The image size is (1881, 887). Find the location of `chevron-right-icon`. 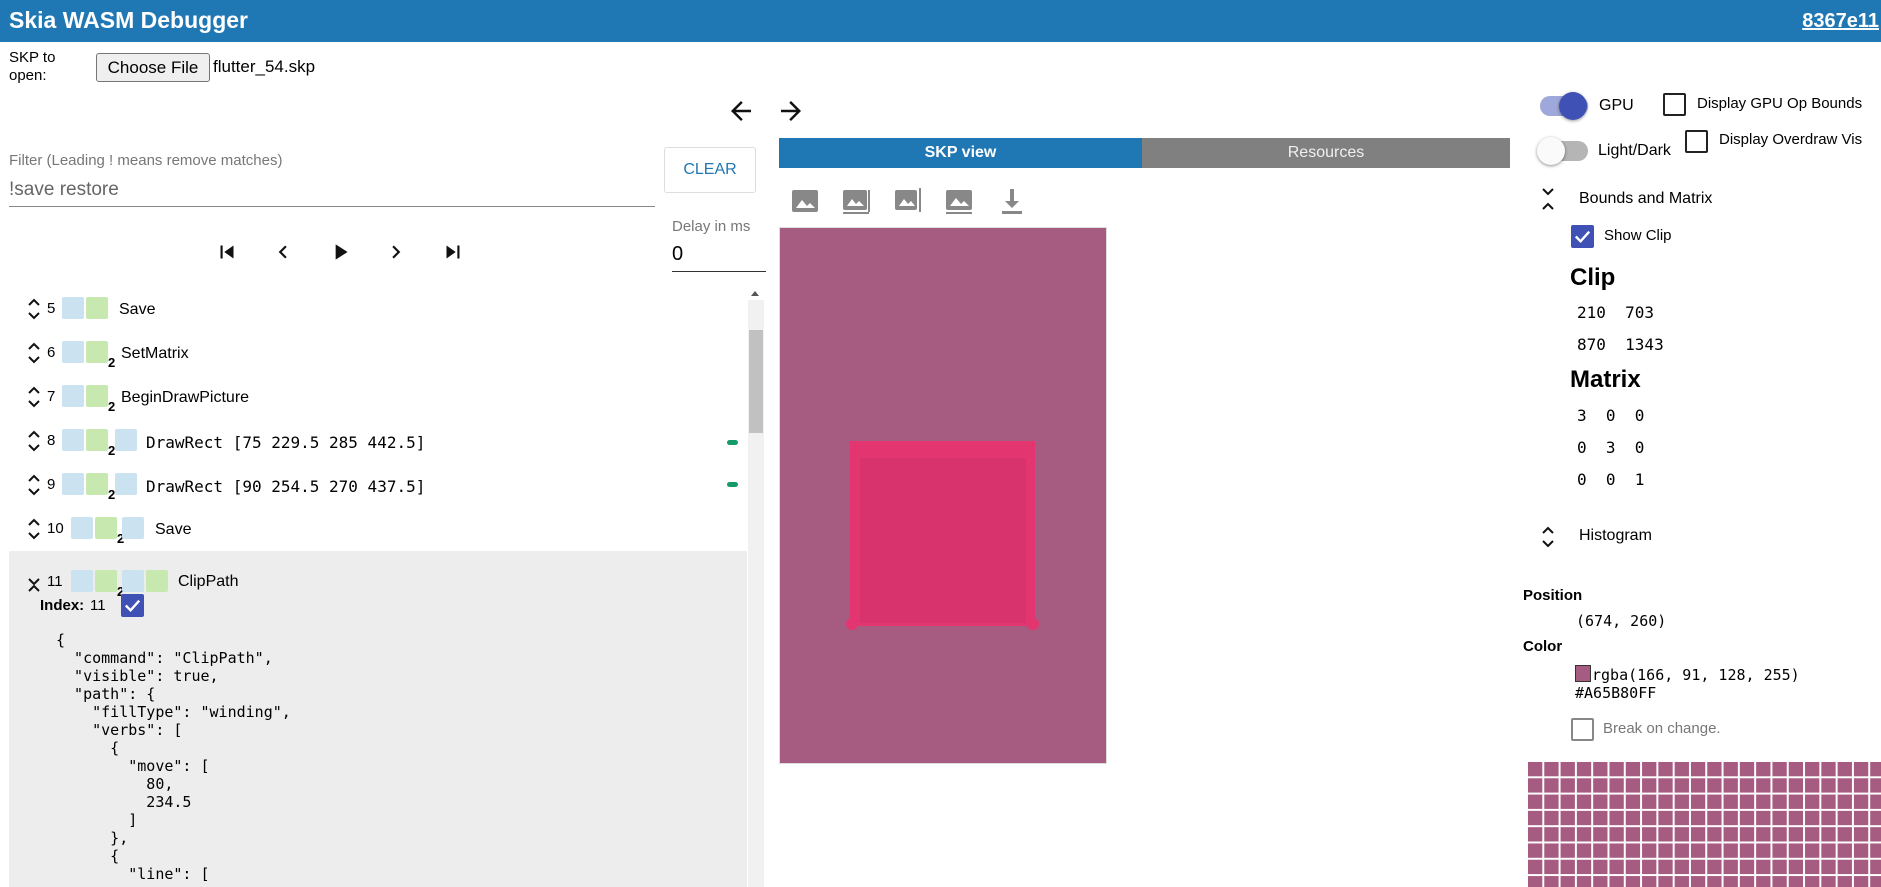

chevron-right-icon is located at coordinates (396, 252).